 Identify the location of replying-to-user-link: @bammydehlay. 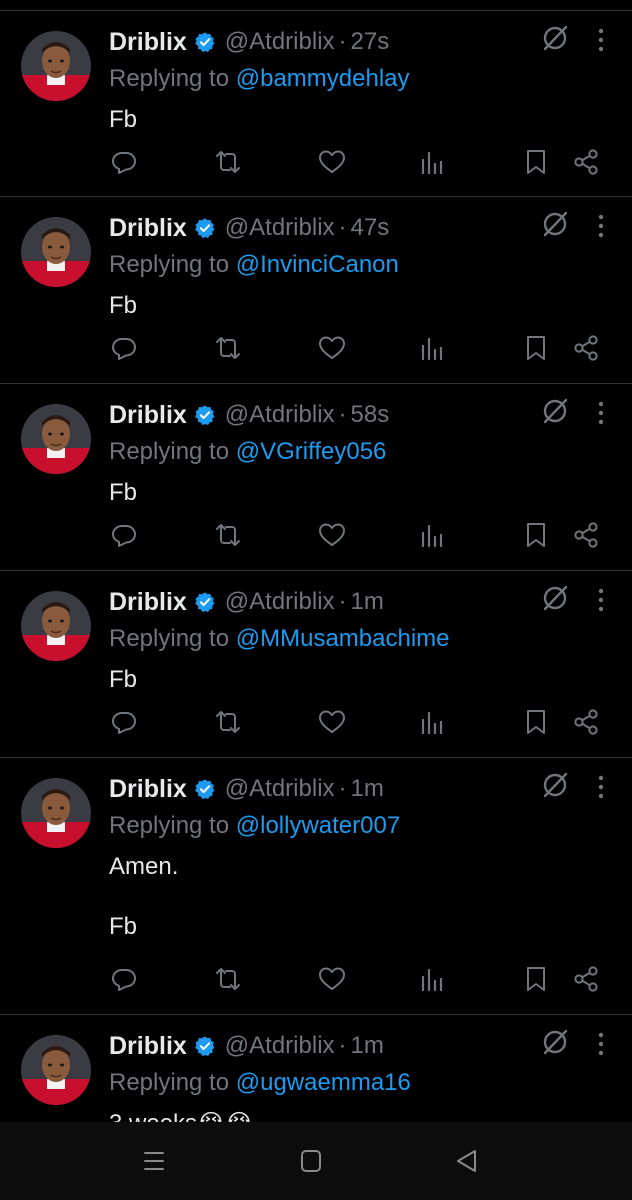
(323, 78).